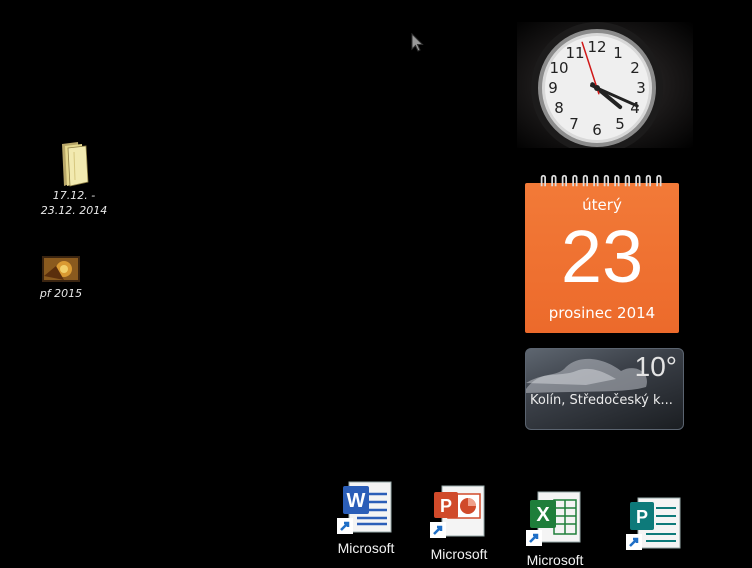  Describe the element at coordinates (74, 203) in the screenshot. I see `desktop-icon-label: 17.12. - 23.12. 2014` at that location.